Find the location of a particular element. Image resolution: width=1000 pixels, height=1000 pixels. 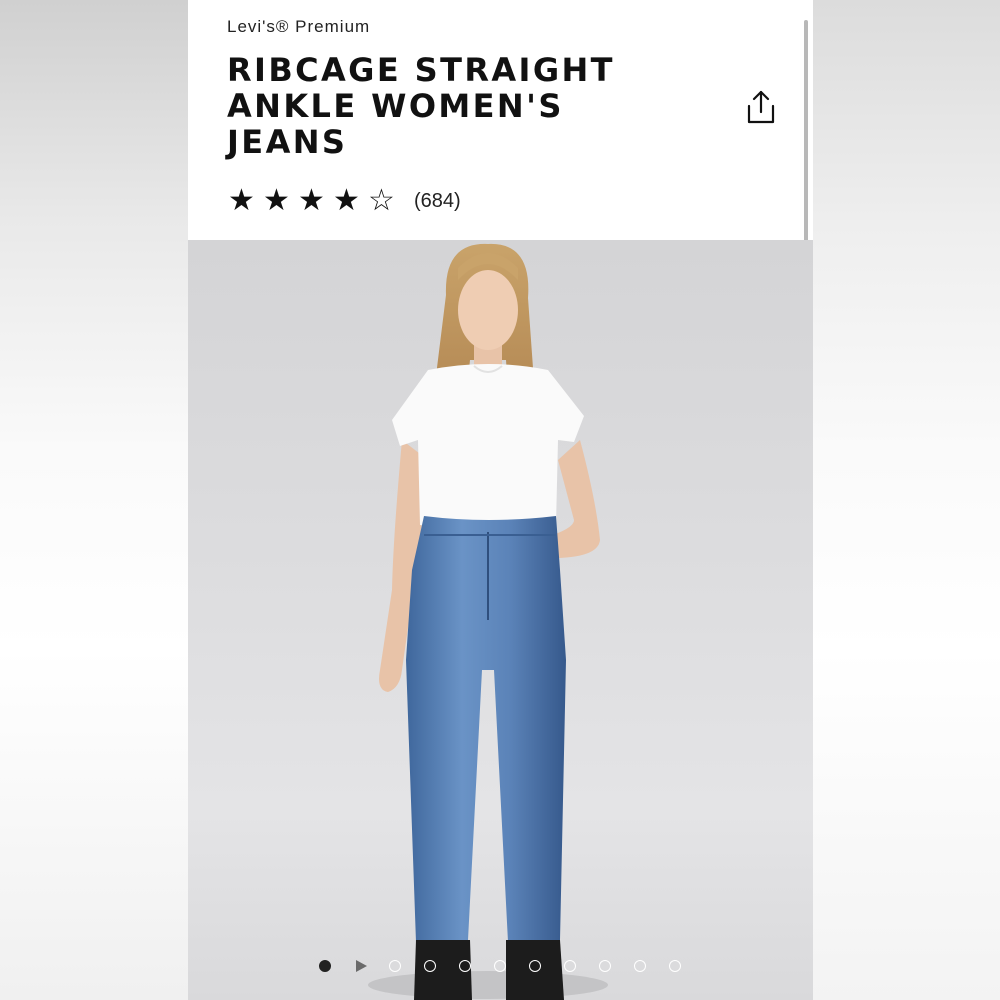

gallery-pagination is located at coordinates (500, 967).